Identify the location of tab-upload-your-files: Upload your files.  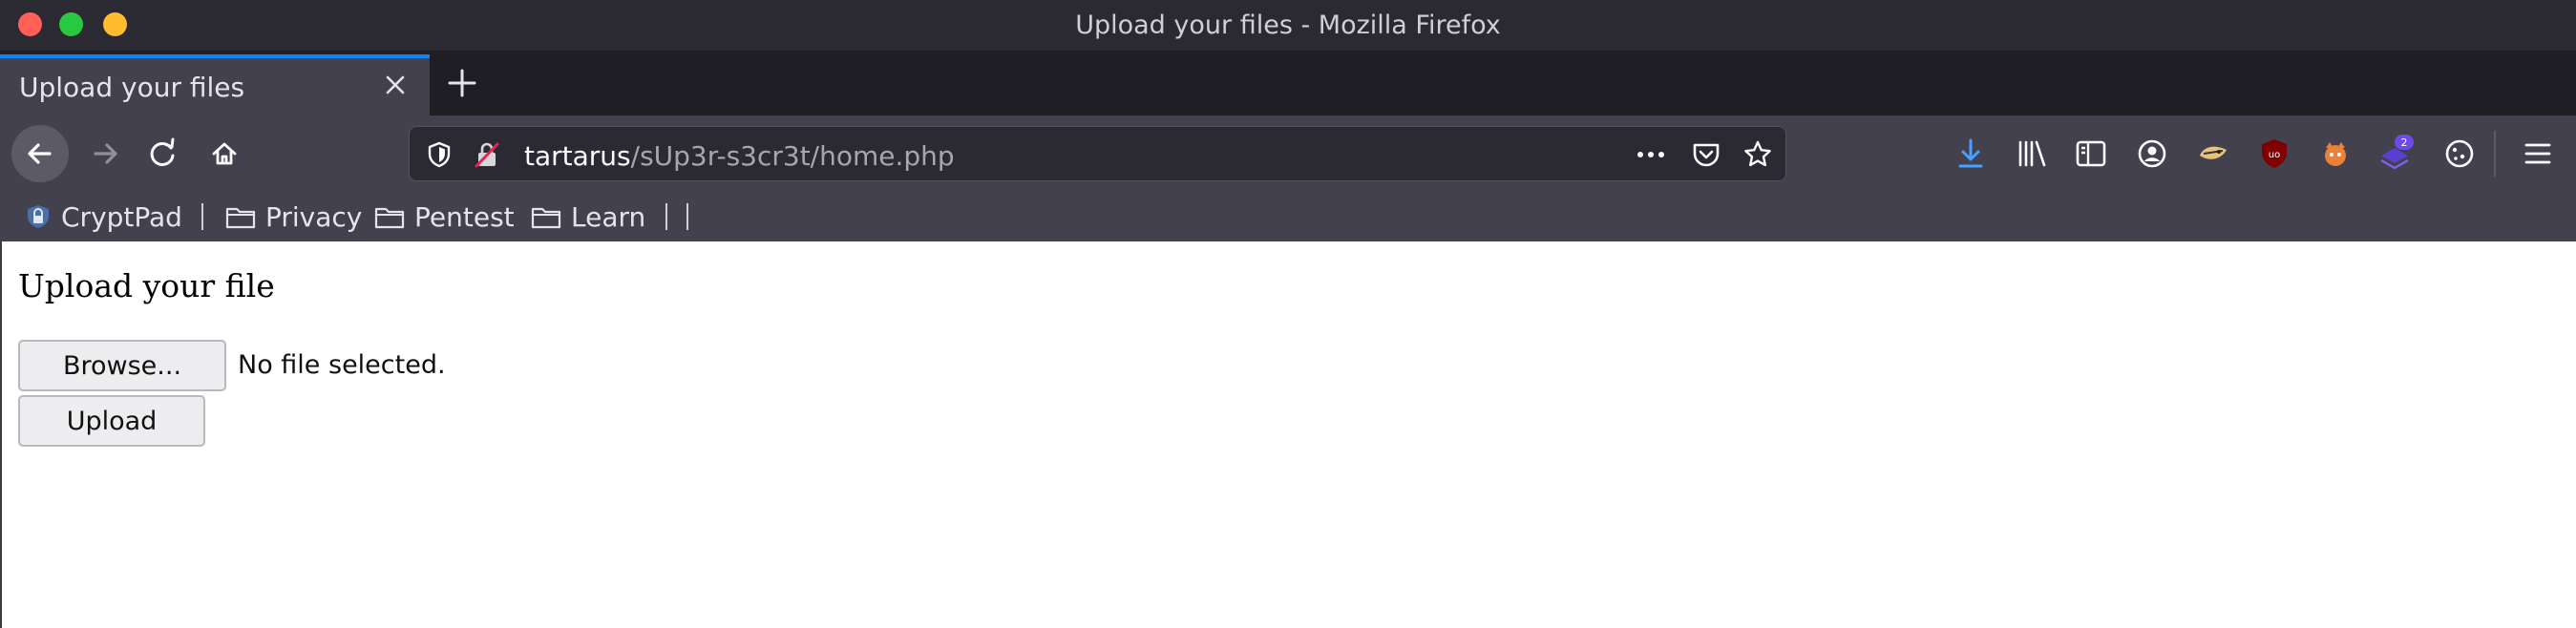
(215, 84).